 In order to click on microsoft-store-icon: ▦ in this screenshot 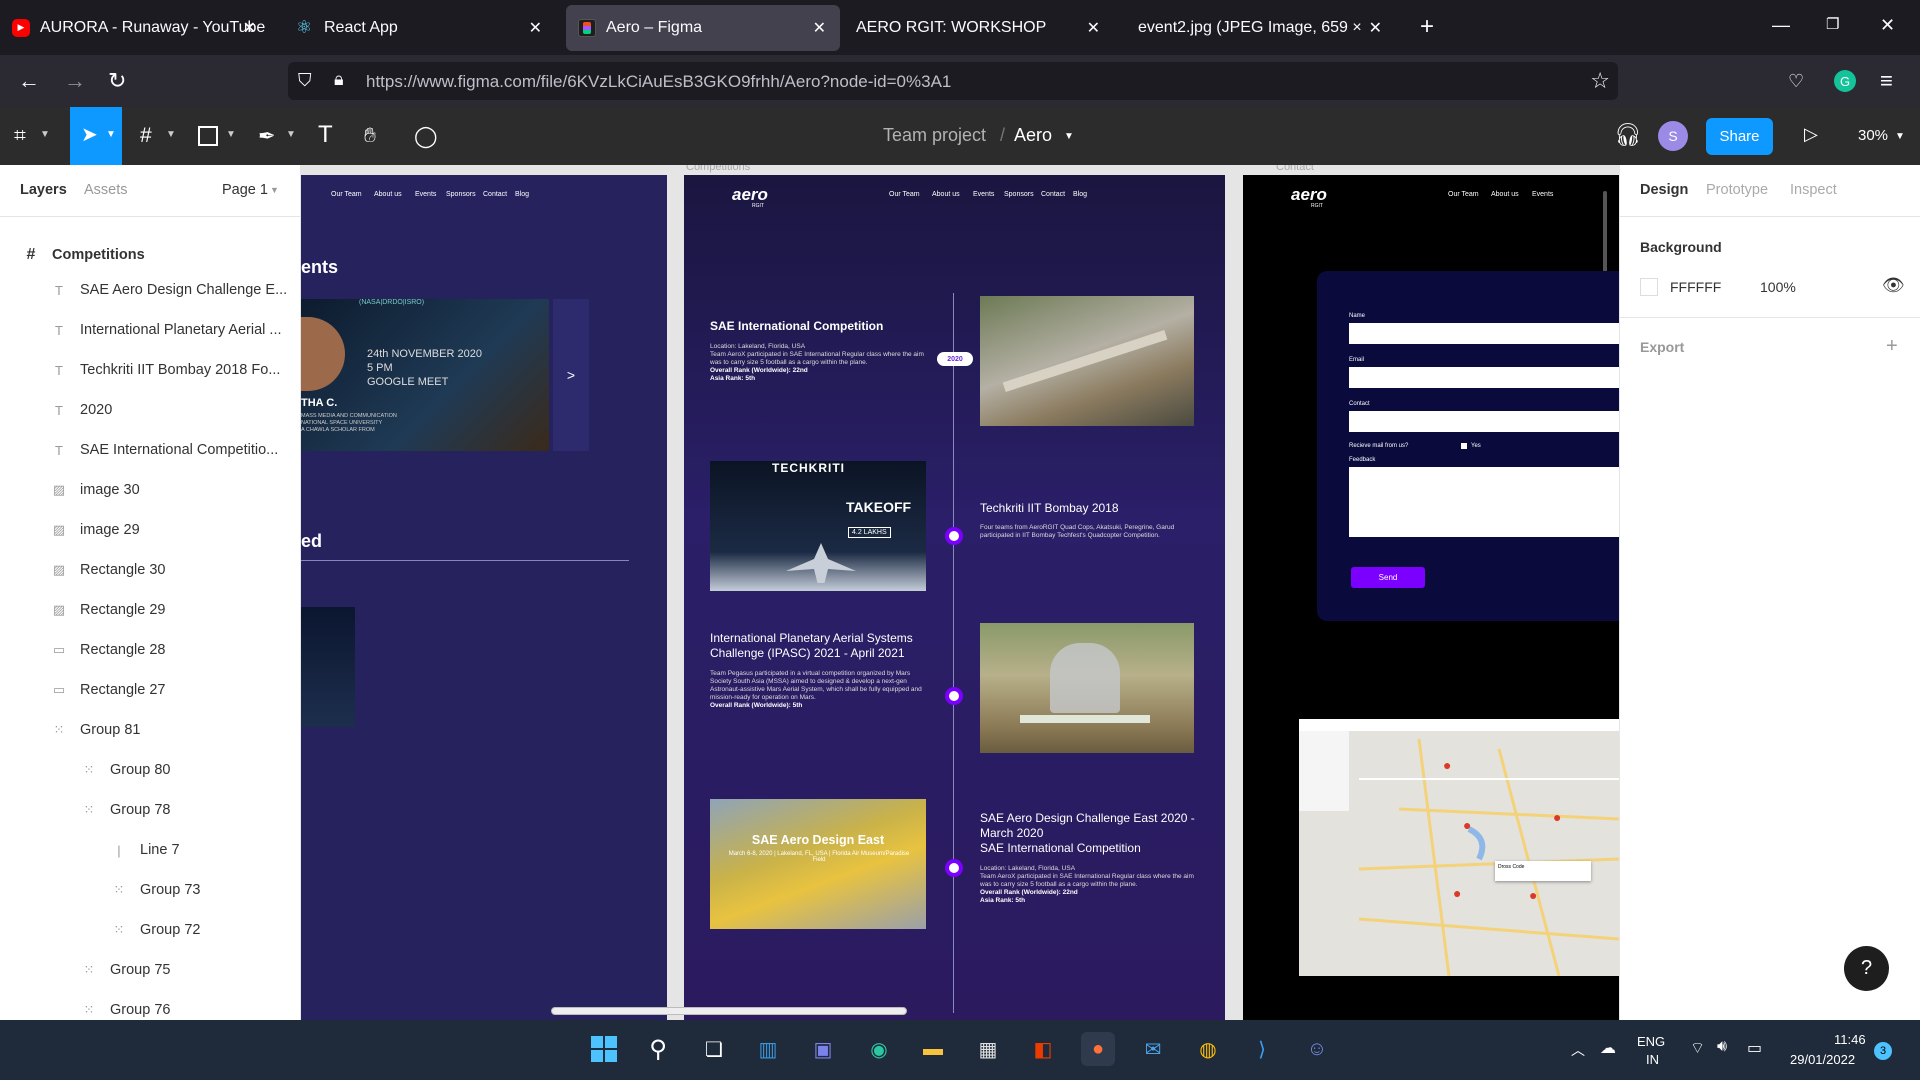, I will do `click(988, 1049)`.